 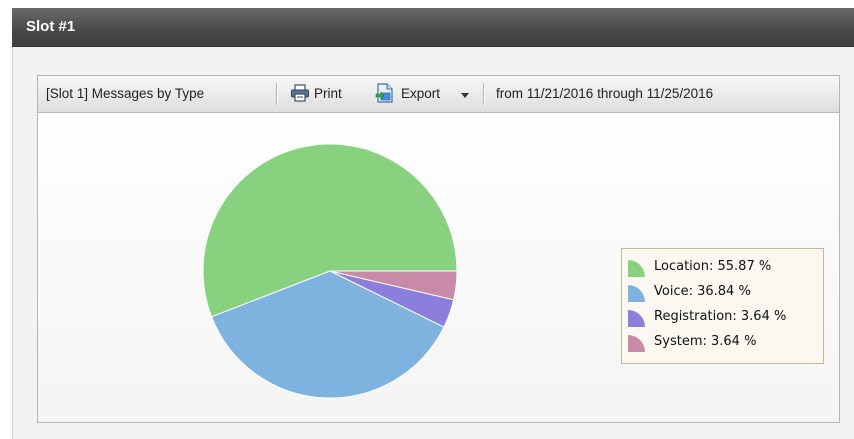 What do you see at coordinates (465, 95) in the screenshot?
I see `caret-down-icon` at bounding box center [465, 95].